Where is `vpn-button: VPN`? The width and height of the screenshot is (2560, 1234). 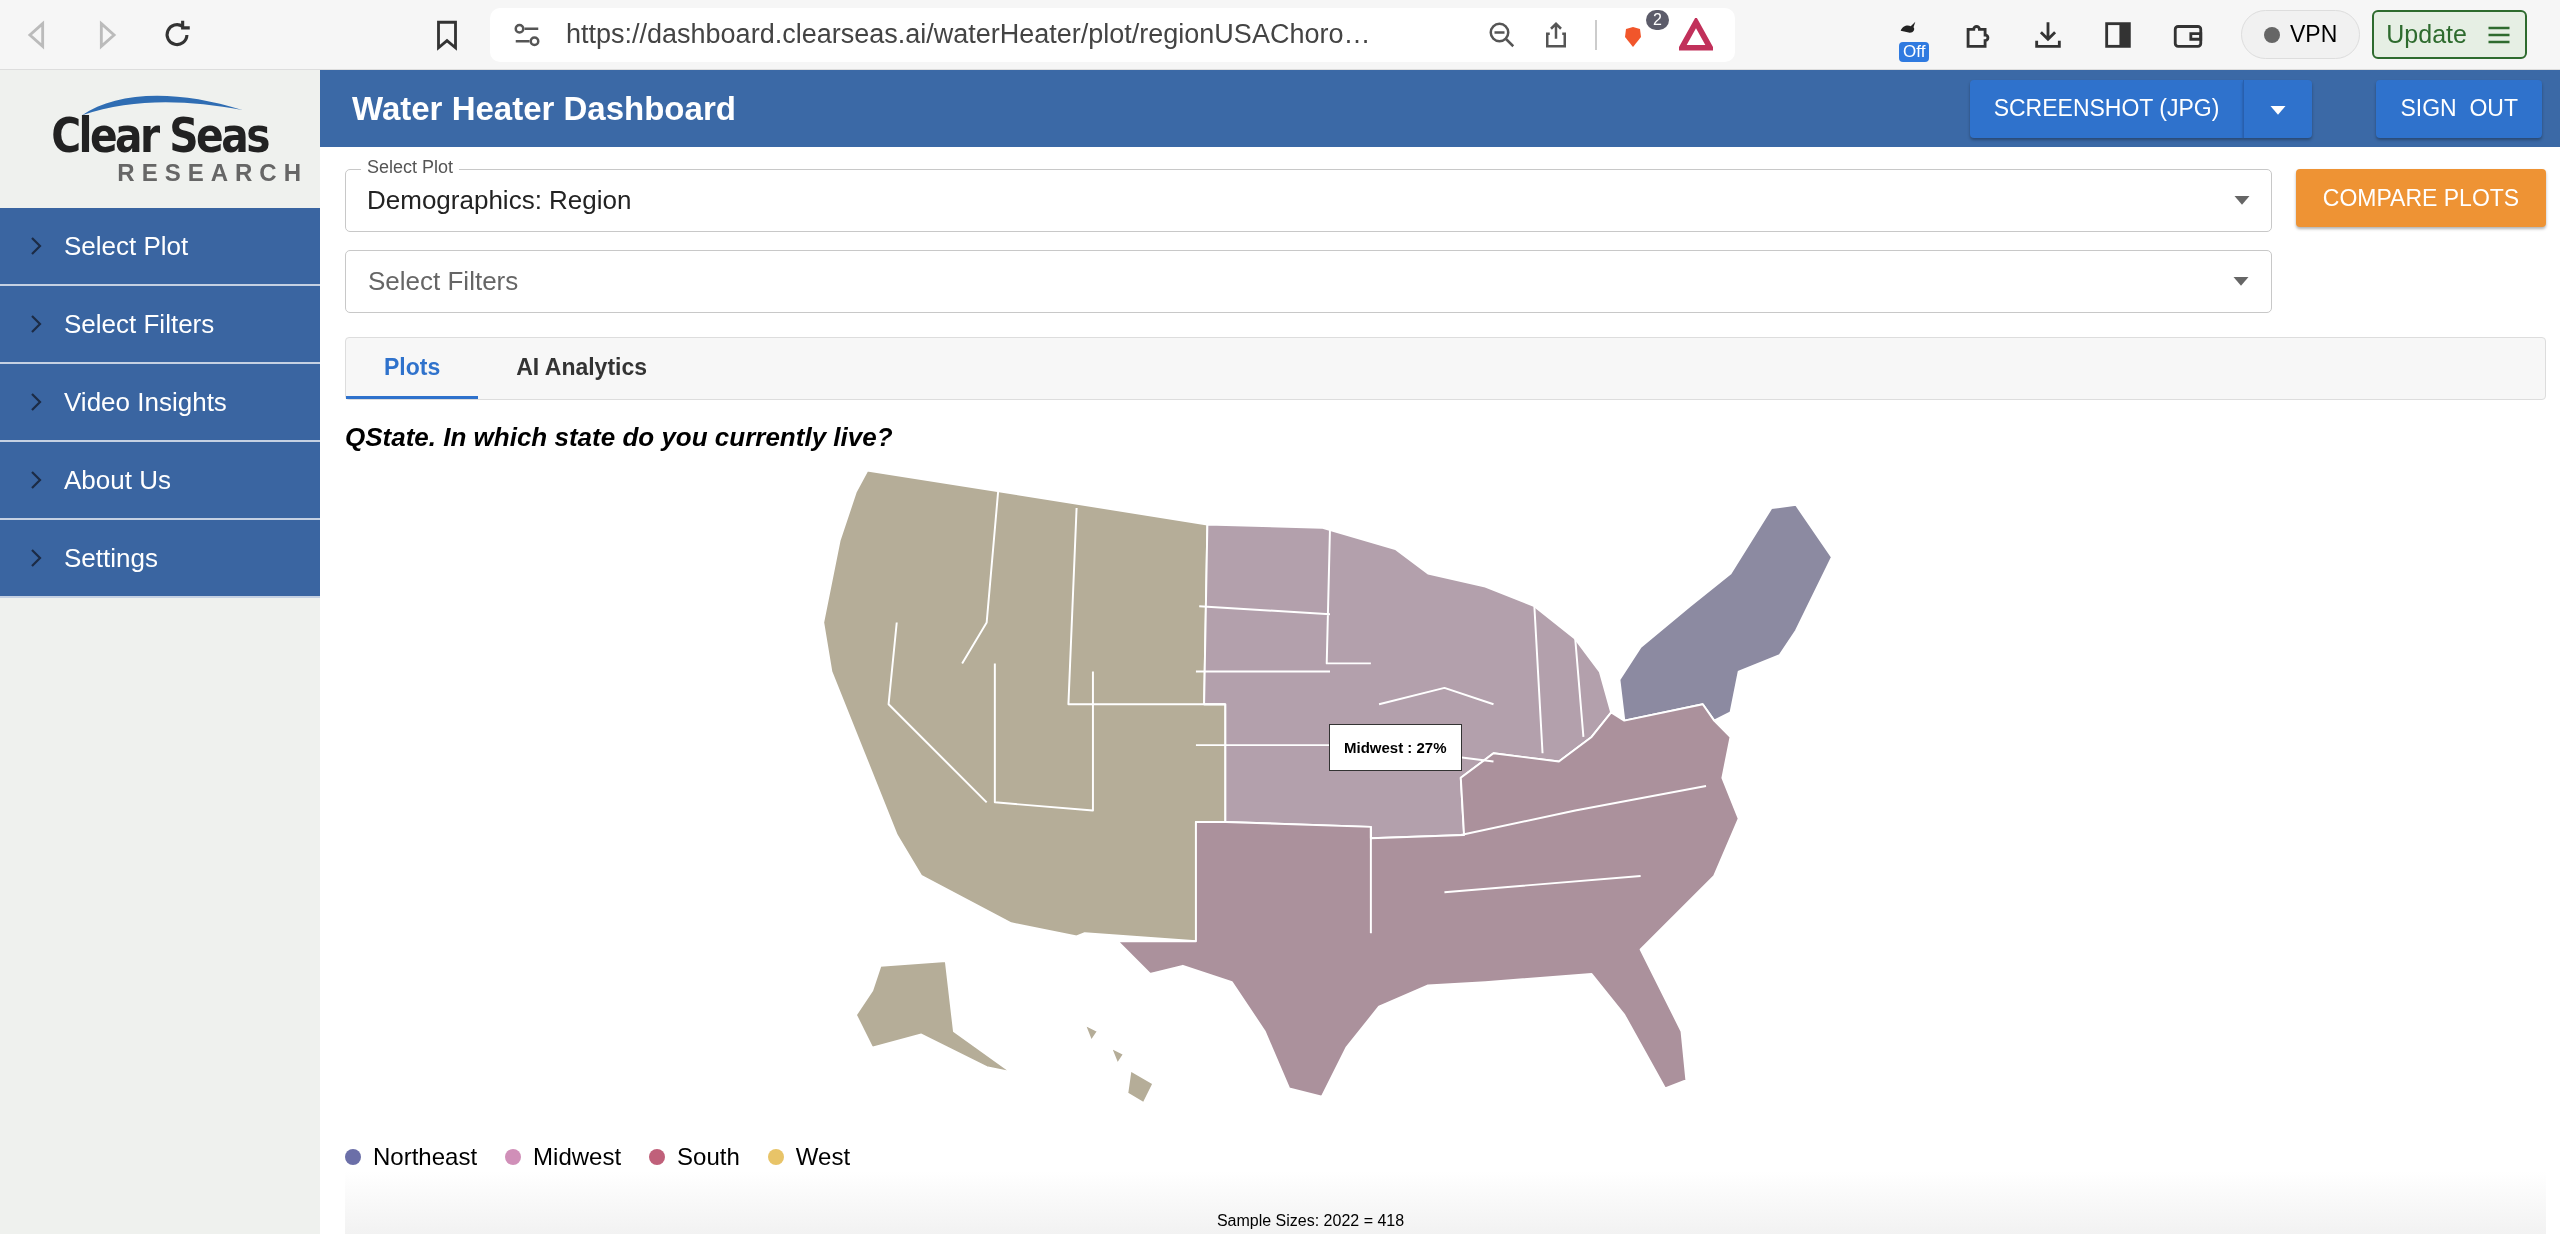 vpn-button: VPN is located at coordinates (2301, 34).